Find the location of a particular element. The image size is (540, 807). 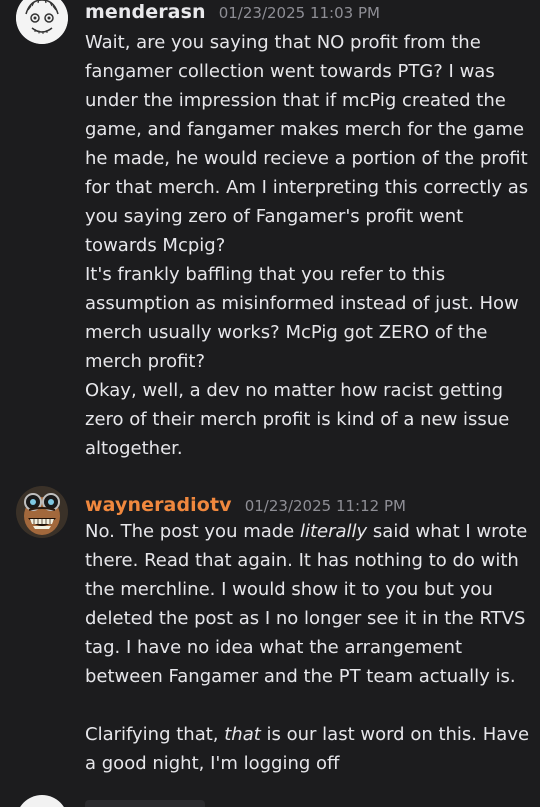

text-run: Clarifying that, is located at coordinates (155, 734).